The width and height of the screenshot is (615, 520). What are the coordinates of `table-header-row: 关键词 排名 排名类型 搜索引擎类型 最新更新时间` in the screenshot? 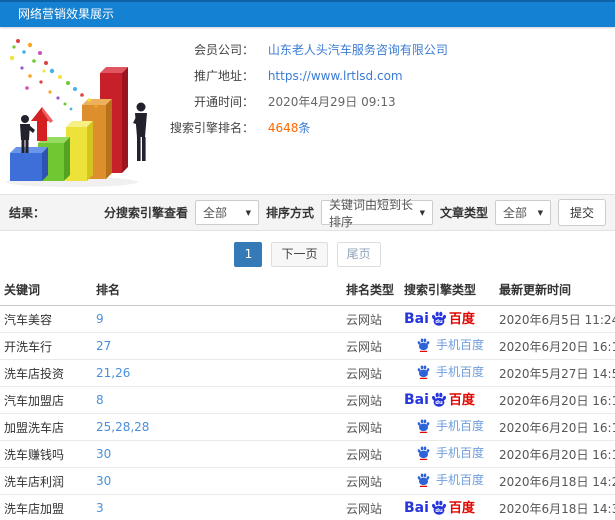 It's located at (307, 291).